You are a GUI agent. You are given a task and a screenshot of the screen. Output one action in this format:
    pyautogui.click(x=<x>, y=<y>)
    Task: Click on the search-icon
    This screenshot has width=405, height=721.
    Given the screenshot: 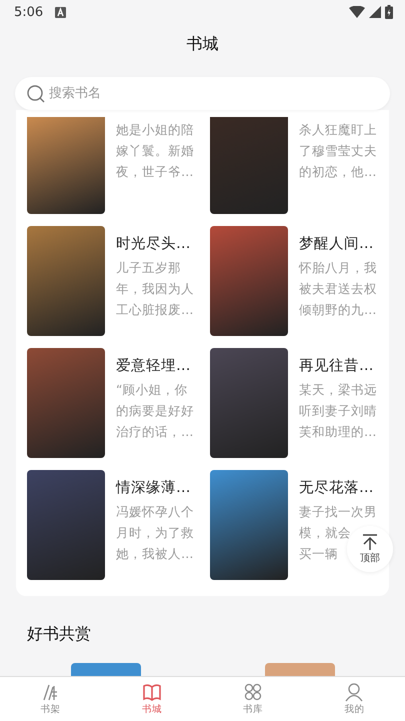 What is the action you would take?
    pyautogui.click(x=36, y=94)
    